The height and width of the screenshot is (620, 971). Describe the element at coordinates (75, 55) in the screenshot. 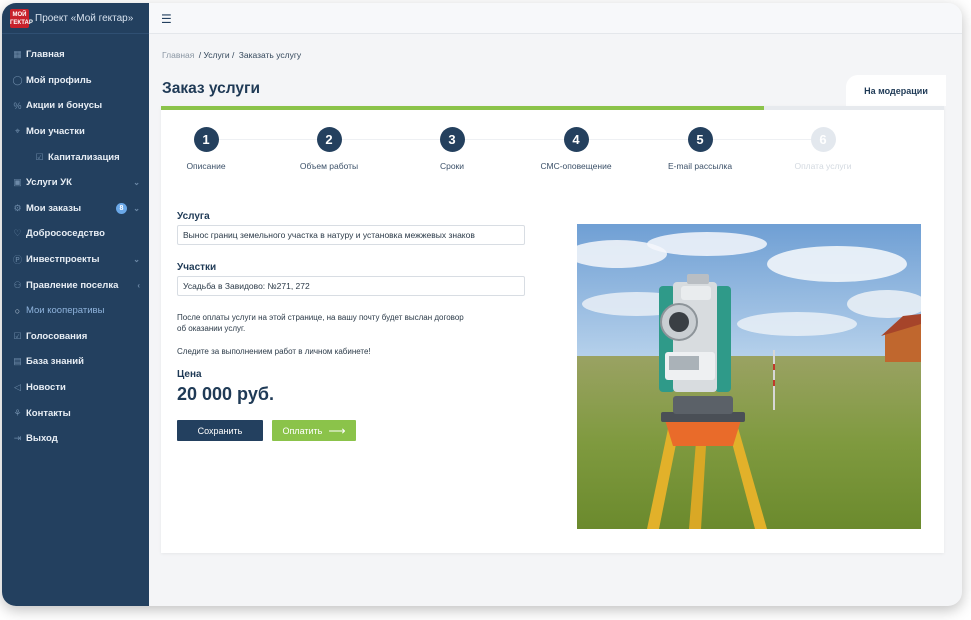

I see `sidebar-item-home: ▦ Главная` at that location.